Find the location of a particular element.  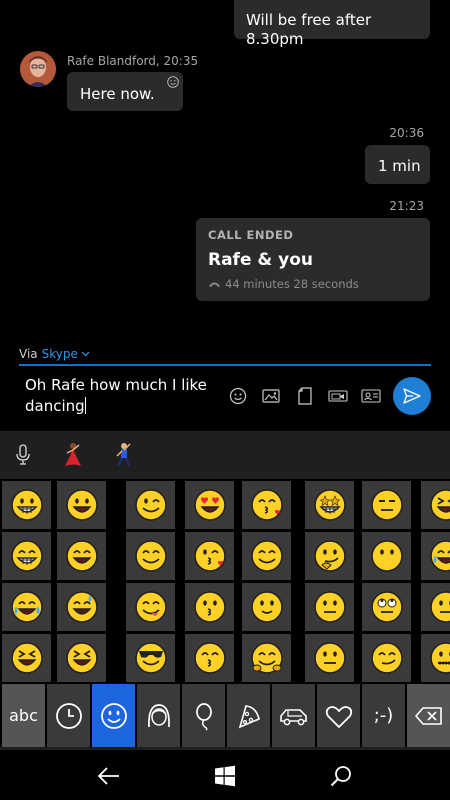

kiss-heart-emoji-icon is located at coordinates (209, 556).